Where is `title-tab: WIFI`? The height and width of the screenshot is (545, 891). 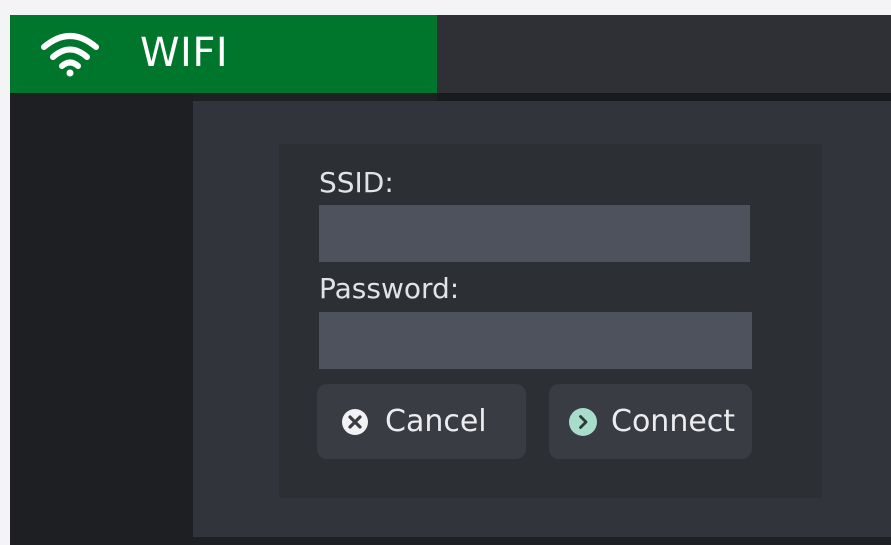 title-tab: WIFI is located at coordinates (223, 54).